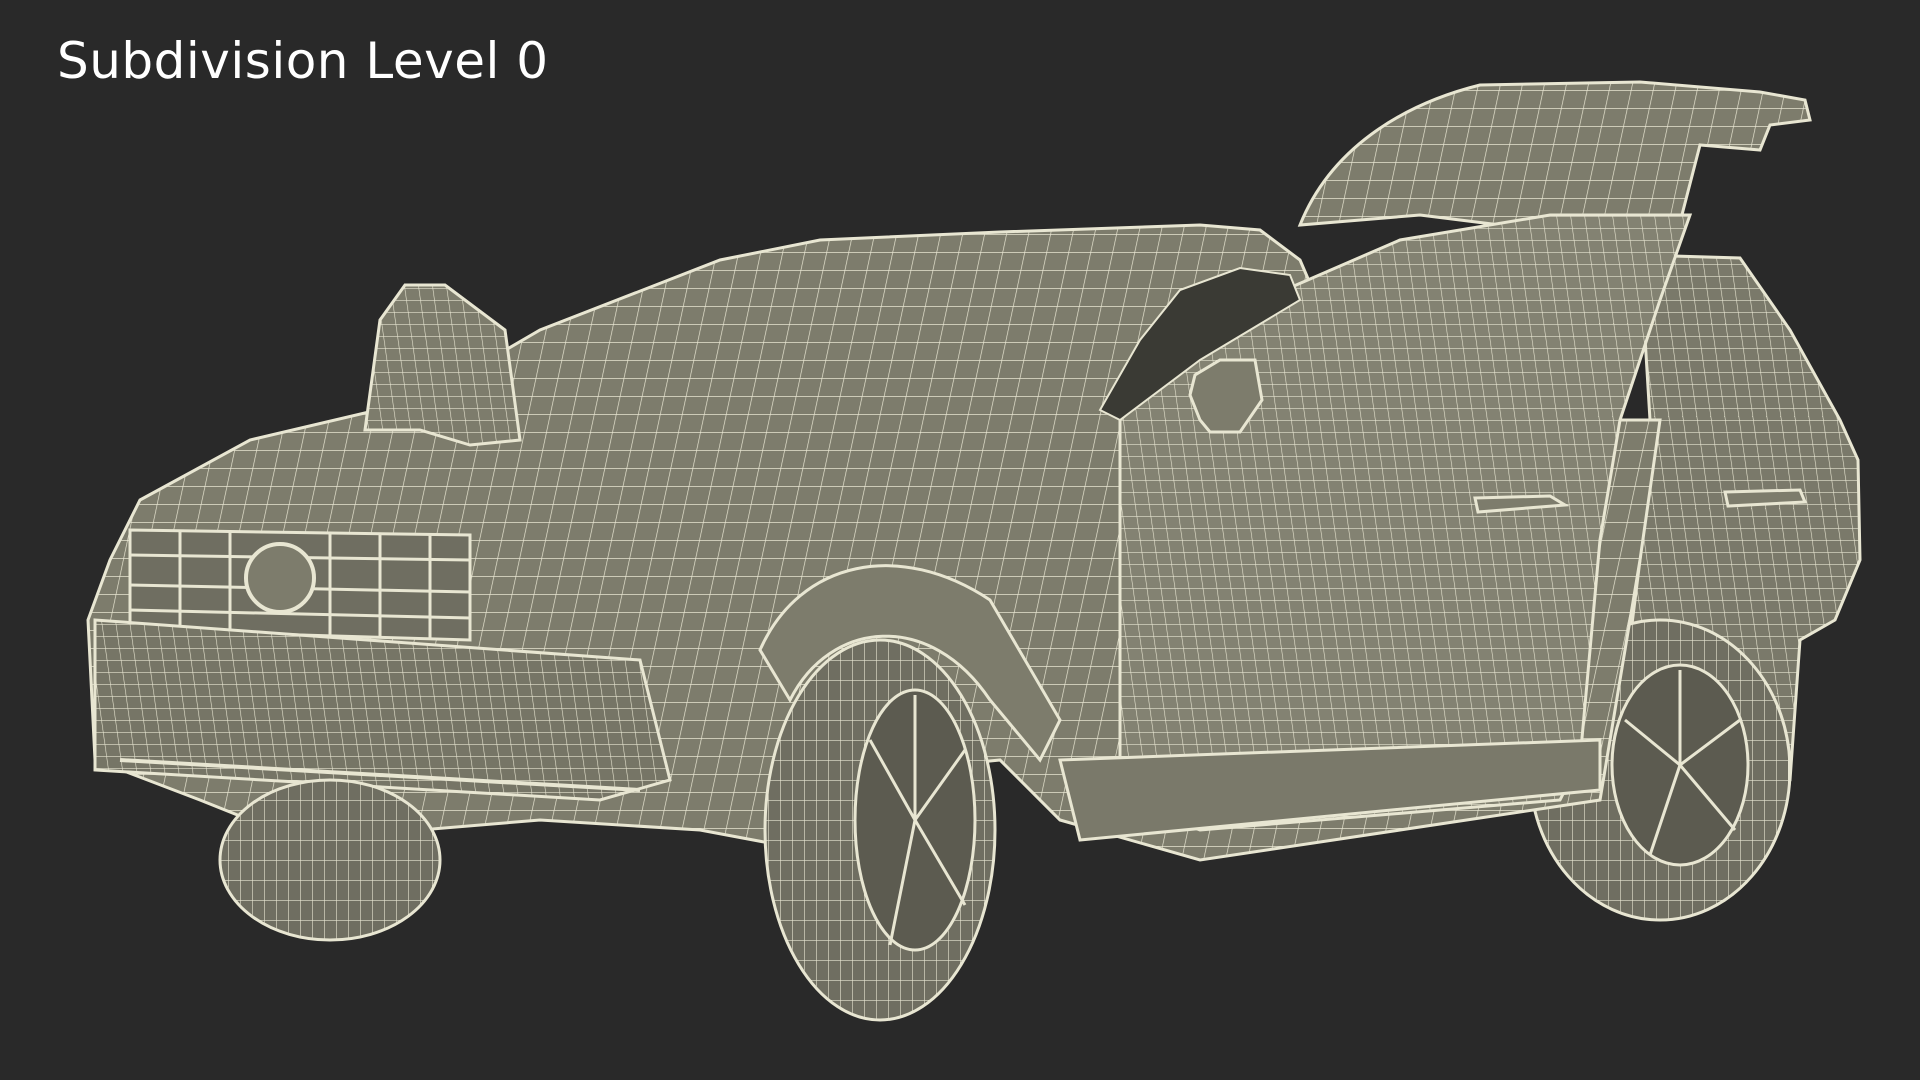 The height and width of the screenshot is (1080, 1920). I want to click on front-wheel, so click(880, 830).